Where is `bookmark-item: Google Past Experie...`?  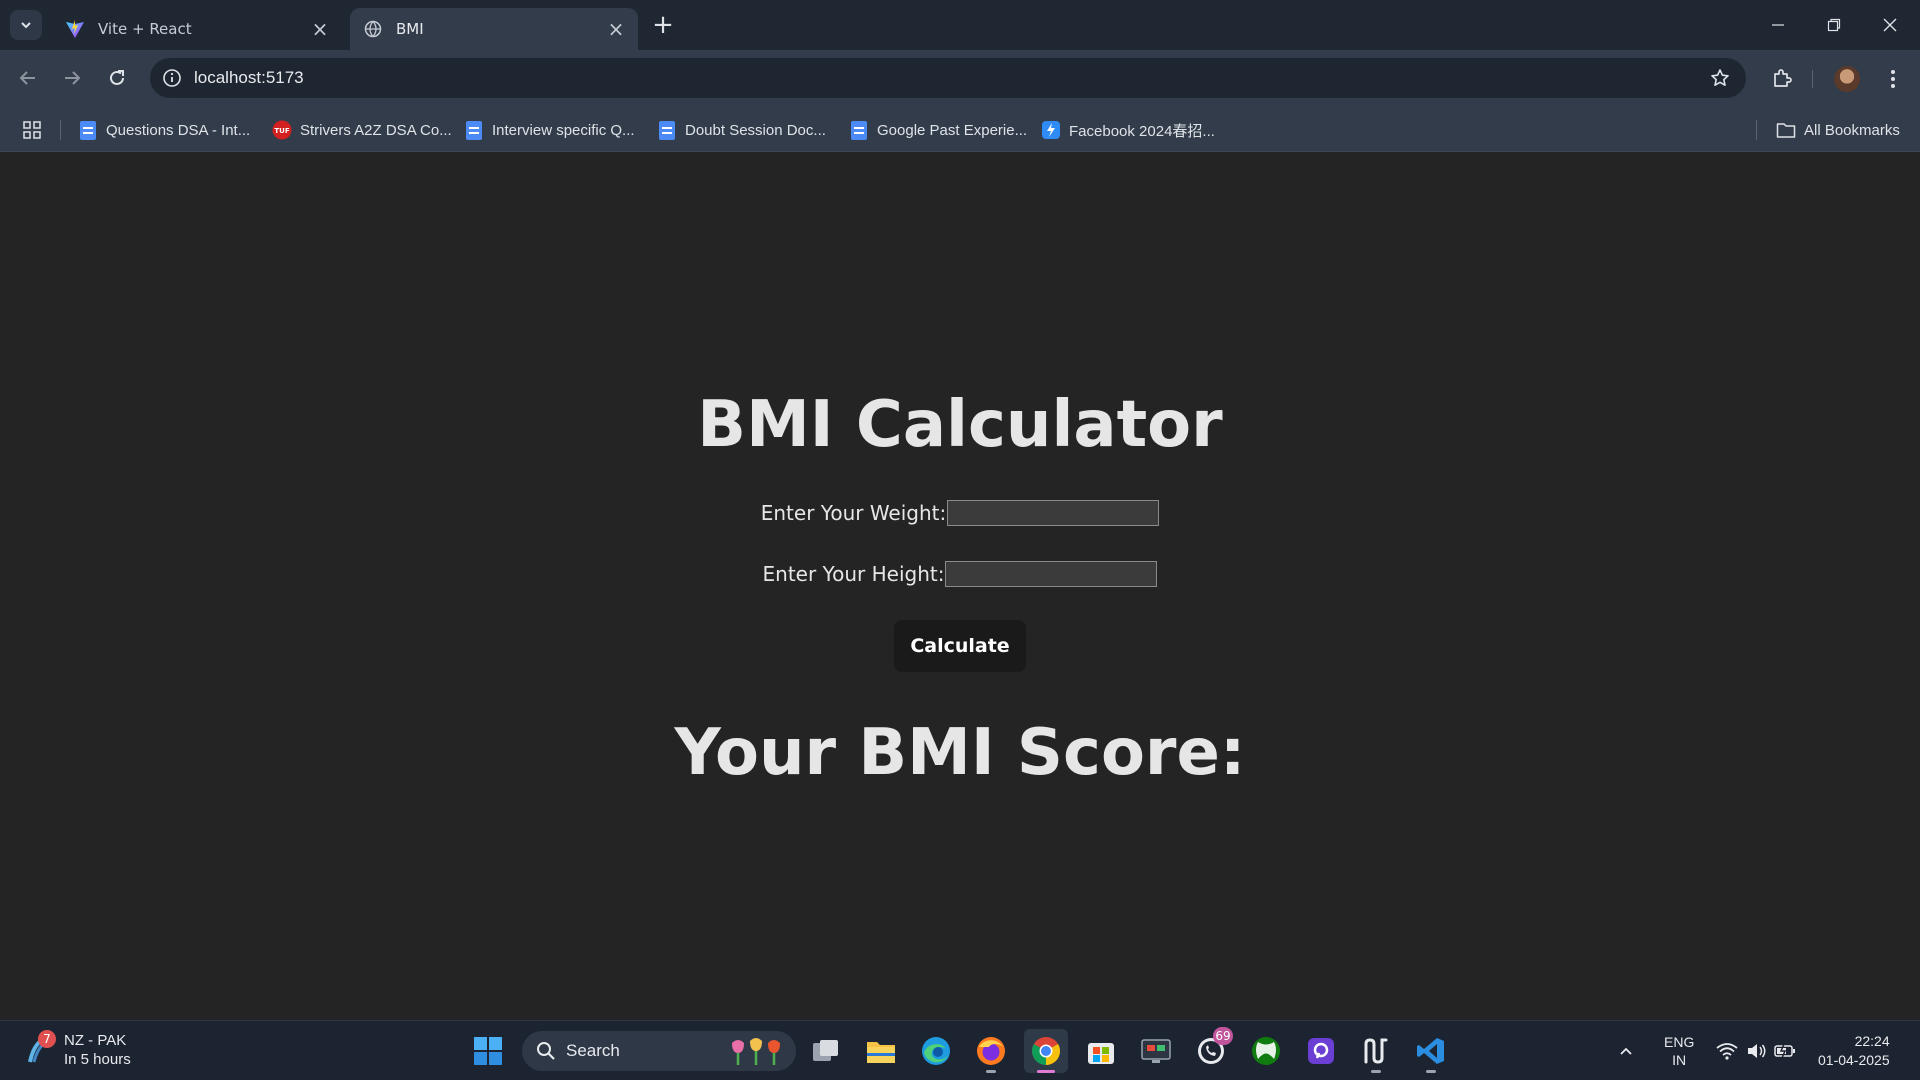
bookmark-item: Google Past Experie... is located at coordinates (938, 130).